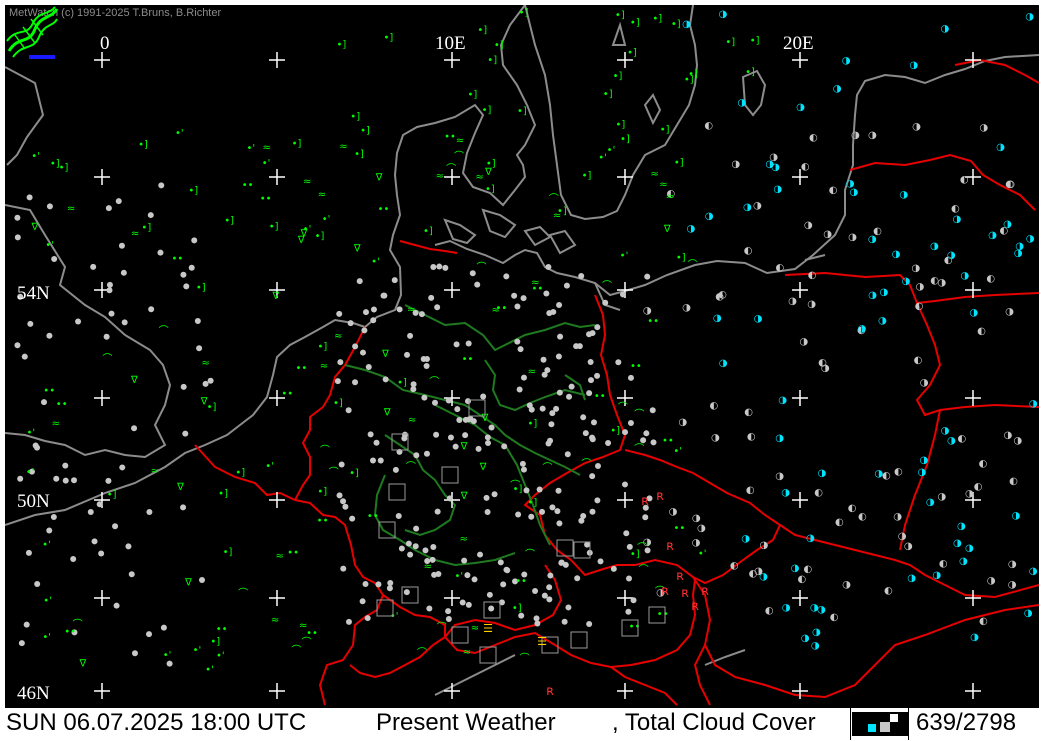 The image size is (1044, 741). I want to click on present-weather-symbol: •', so click(266, 163).